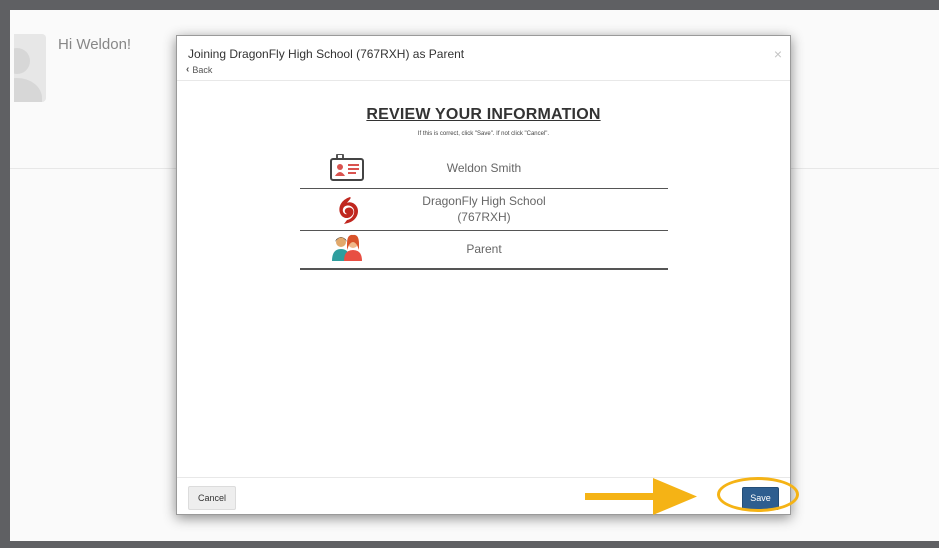 The width and height of the screenshot is (939, 548). I want to click on back-link-label: Back, so click(202, 69).